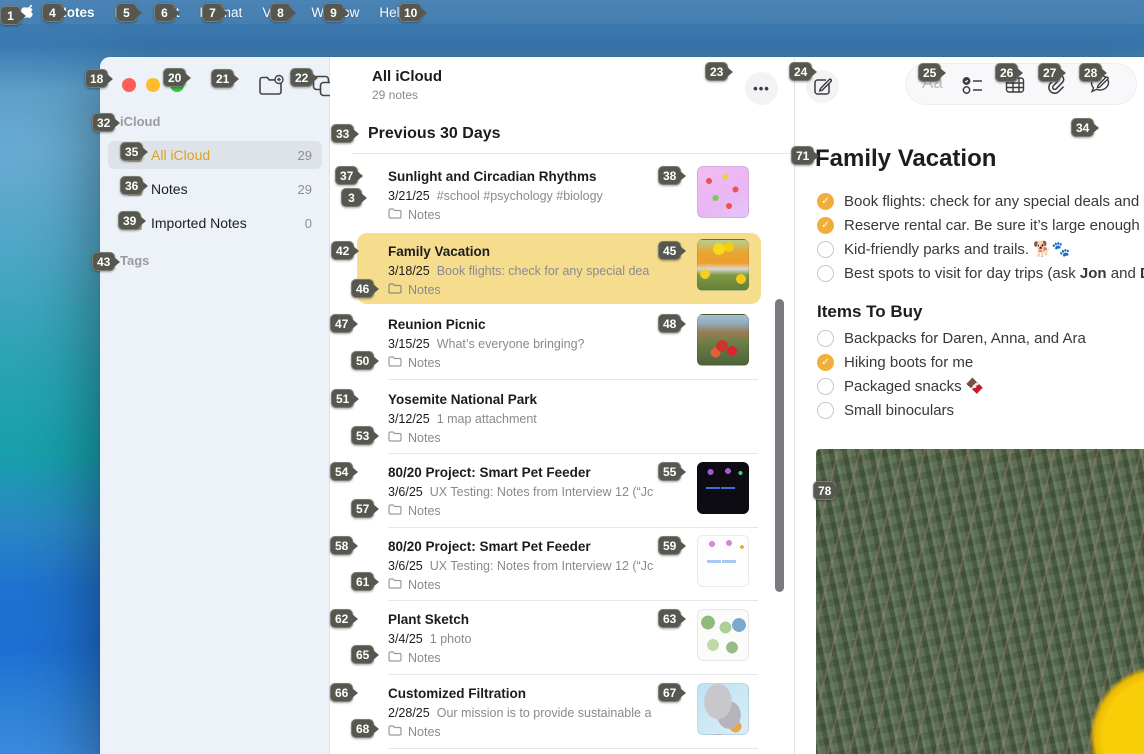  Describe the element at coordinates (271, 88) in the screenshot. I see `new-folder-button` at that location.